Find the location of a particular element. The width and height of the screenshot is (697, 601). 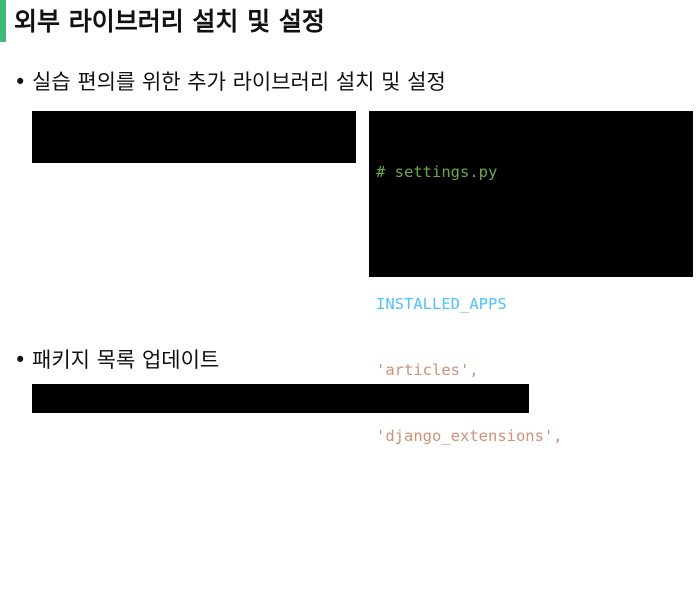

pip-install-line-ipython: $ pip install ipython is located at coordinates (137, 170).